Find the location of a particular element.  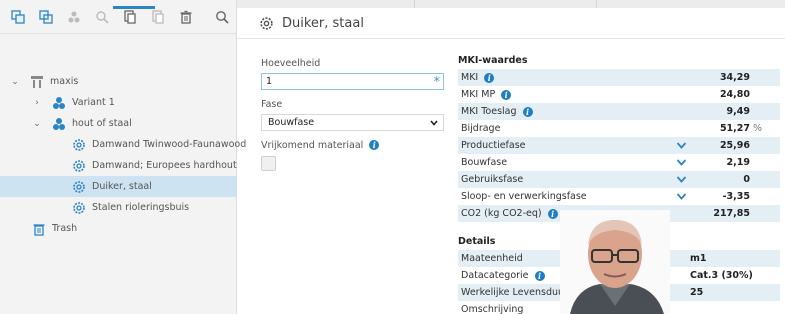

details-row-value: Cat.3 (30%) is located at coordinates (721, 275).